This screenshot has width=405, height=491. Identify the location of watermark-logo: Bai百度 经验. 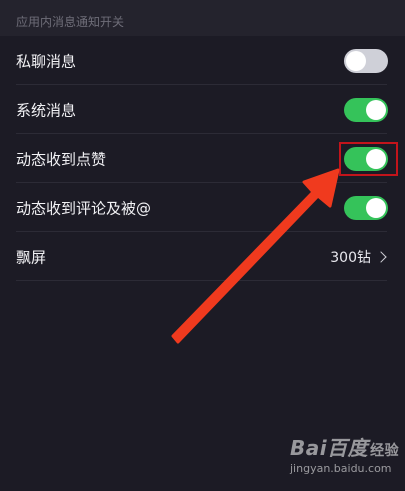
(344, 446).